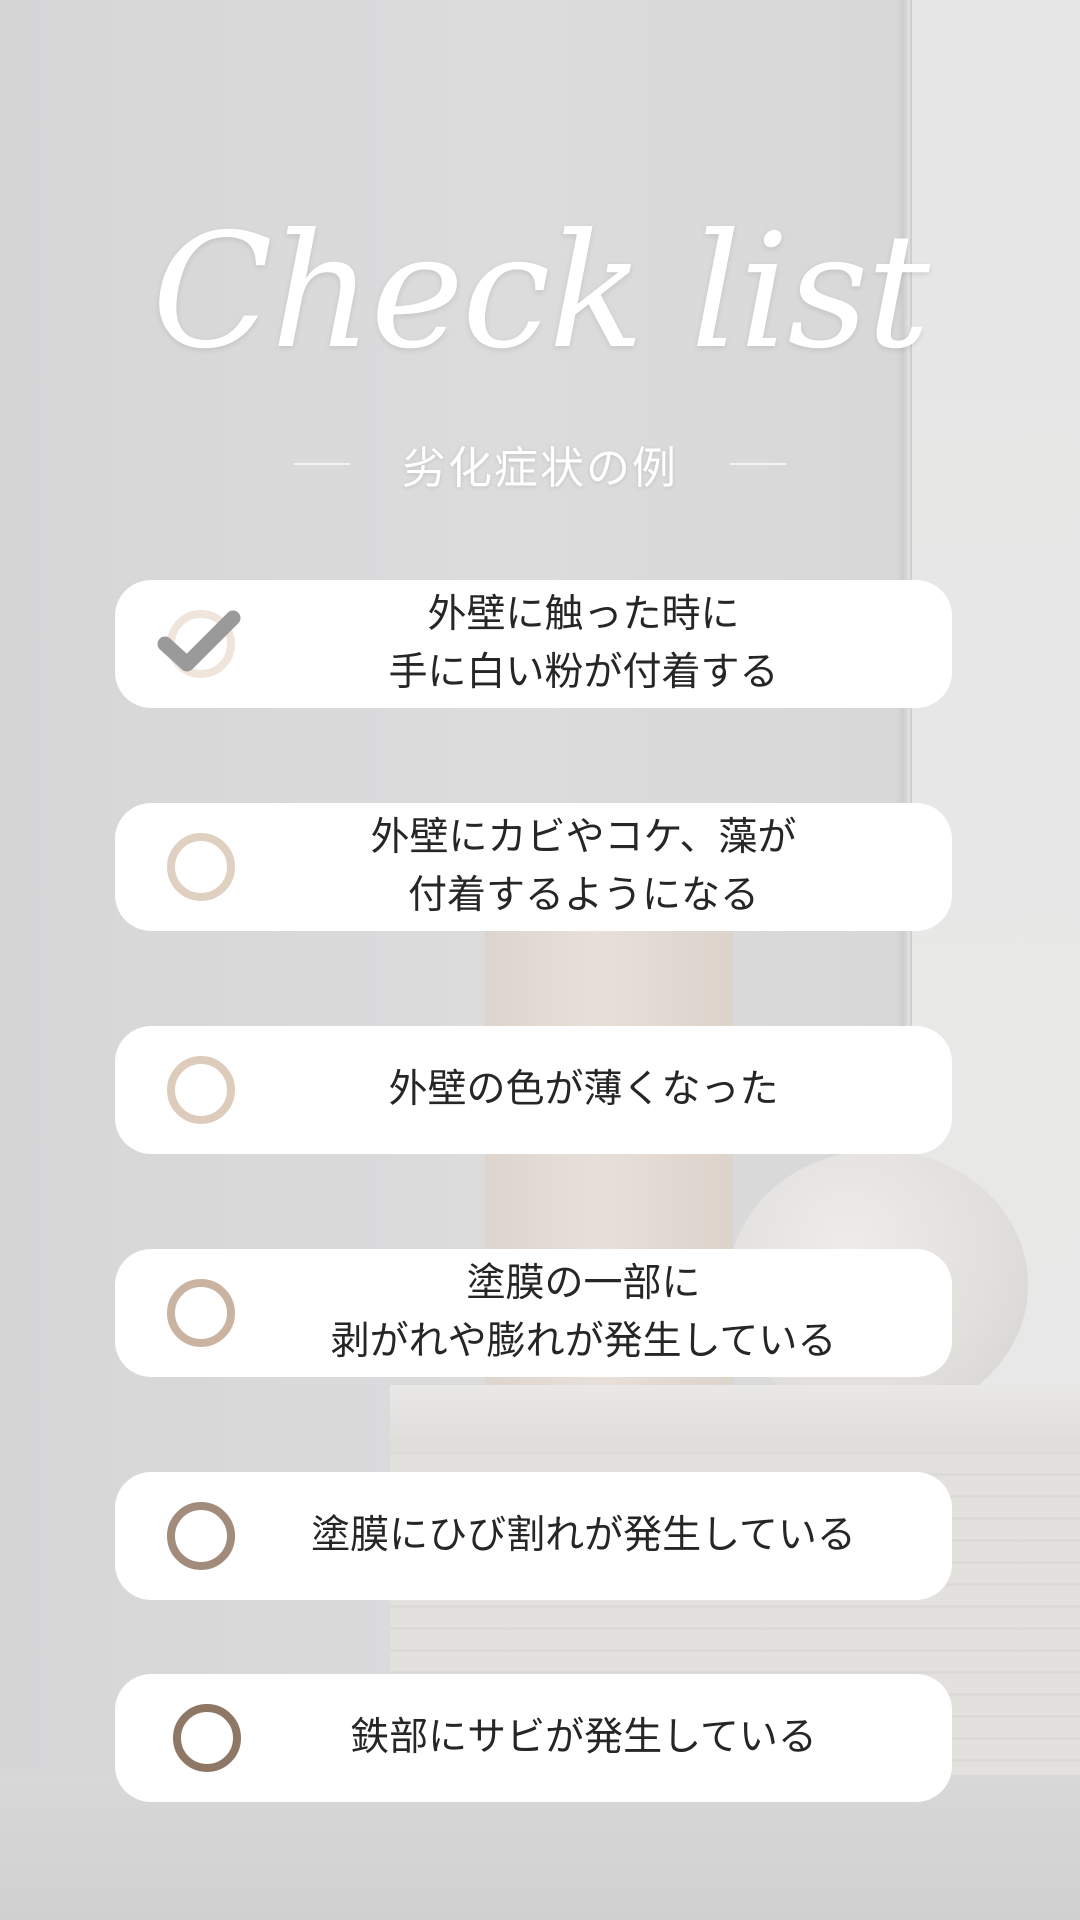 The width and height of the screenshot is (1080, 1920). What do you see at coordinates (583, 614) in the screenshot?
I see `label-line: 外壁に触った時に` at bounding box center [583, 614].